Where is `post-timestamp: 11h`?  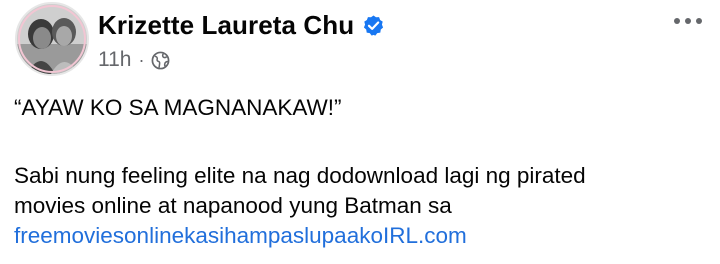
post-timestamp: 11h is located at coordinates (114, 60).